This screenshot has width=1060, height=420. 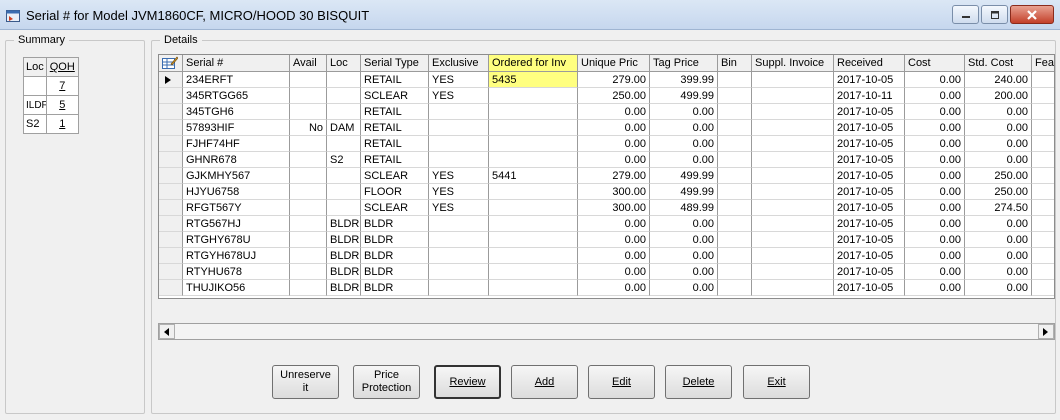 I want to click on column-header-tag-price: Tag Price, so click(x=684, y=63).